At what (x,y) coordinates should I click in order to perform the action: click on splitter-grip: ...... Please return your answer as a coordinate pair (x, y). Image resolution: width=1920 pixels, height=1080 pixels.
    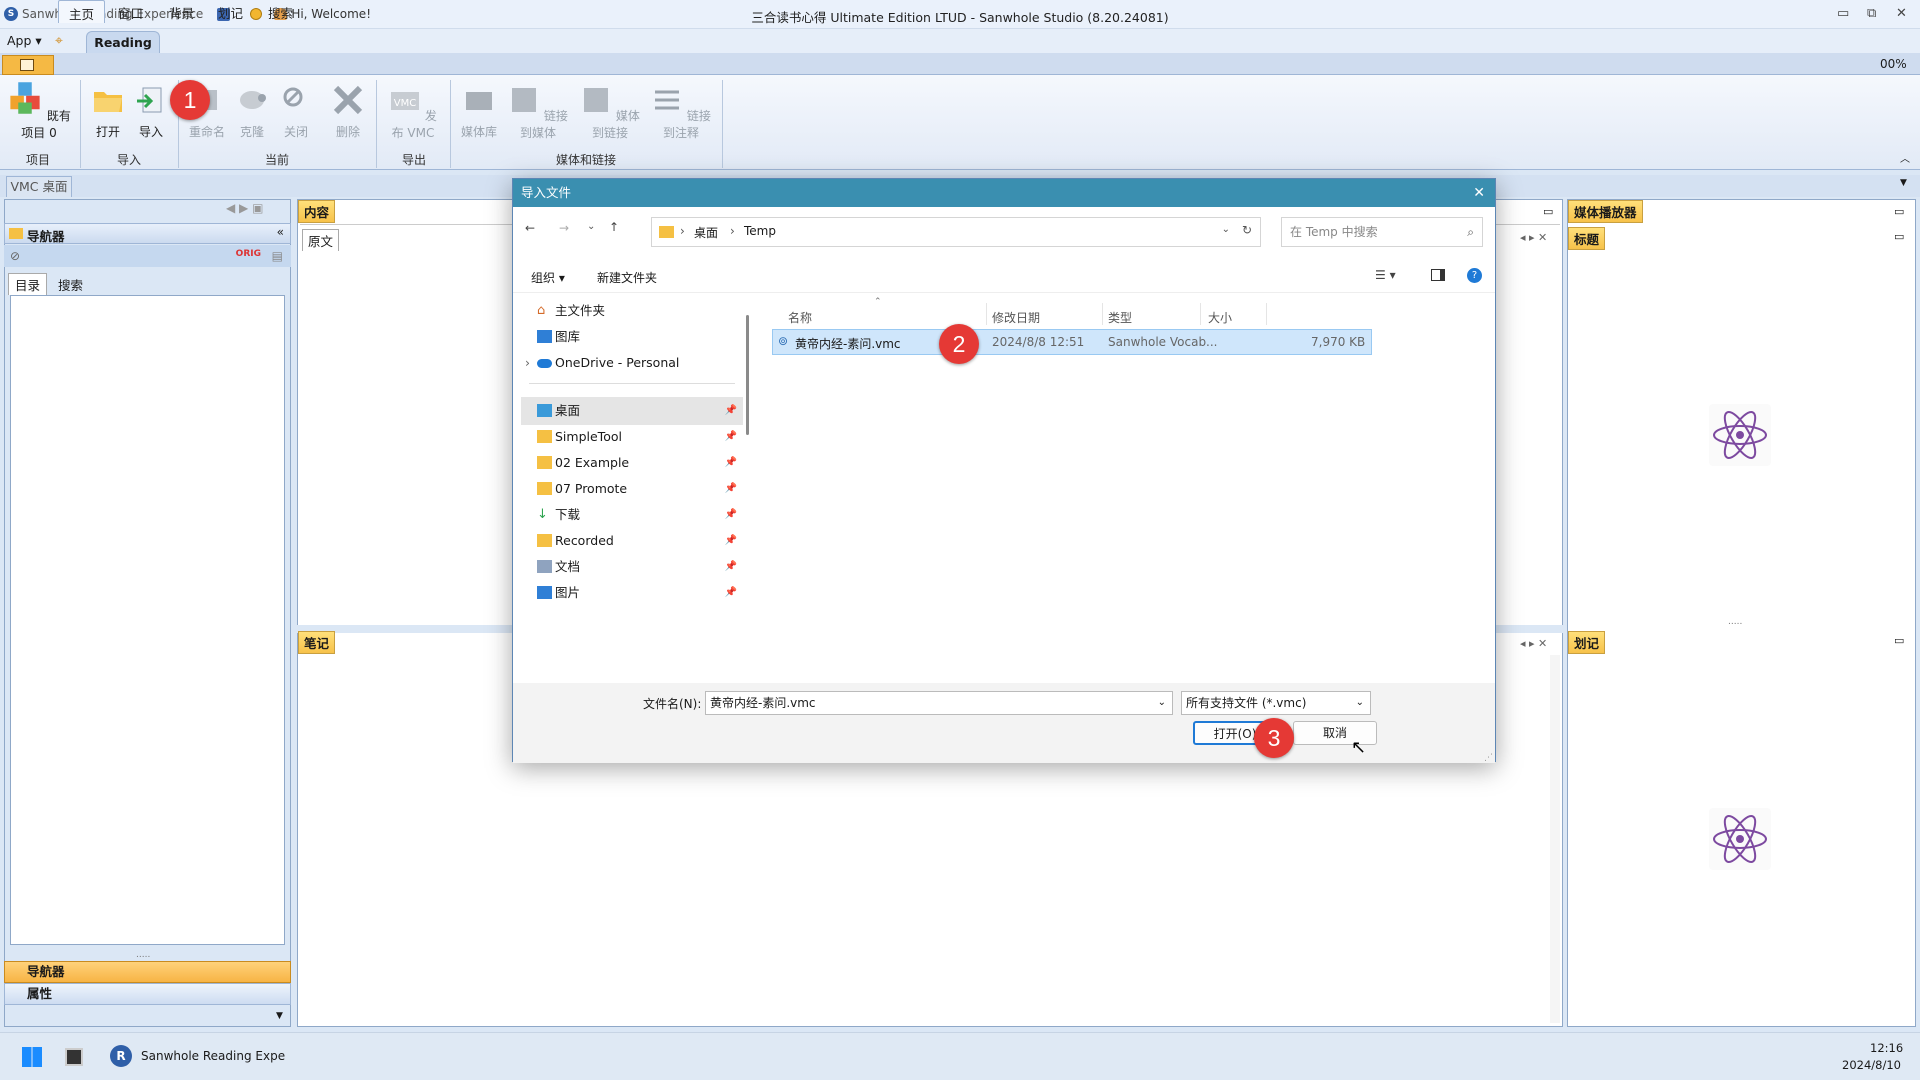
    Looking at the image, I should click on (143, 955).